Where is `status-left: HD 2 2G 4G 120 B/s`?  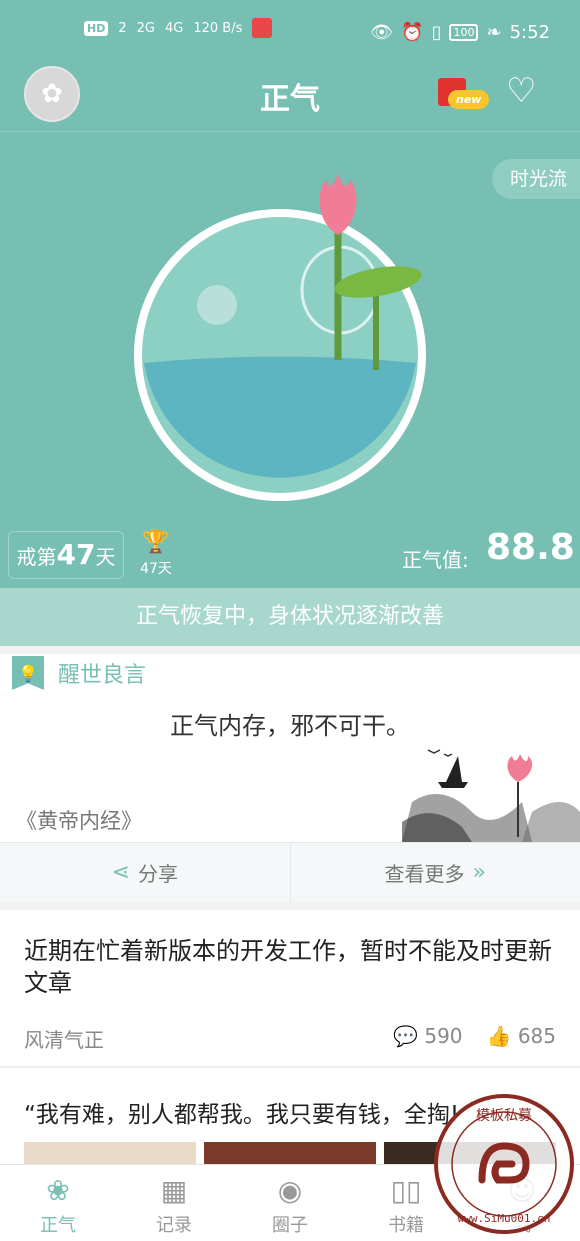
status-left: HD 2 2G 4G 120 B/s is located at coordinates (178, 28).